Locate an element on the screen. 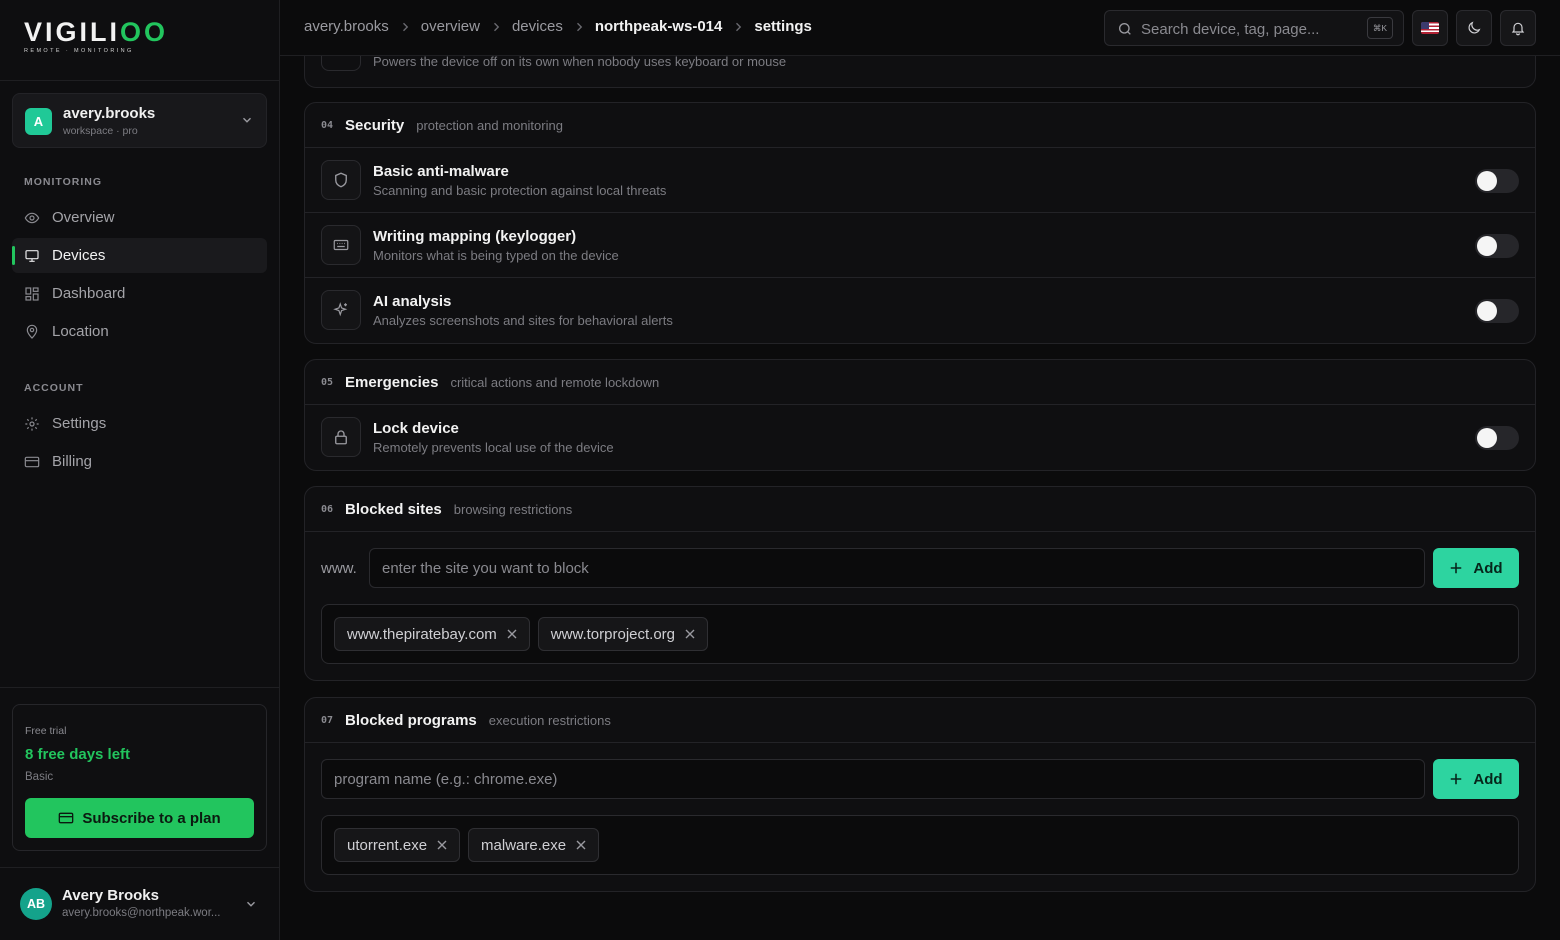 The width and height of the screenshot is (1560, 940). gear-icon is located at coordinates (32, 423).